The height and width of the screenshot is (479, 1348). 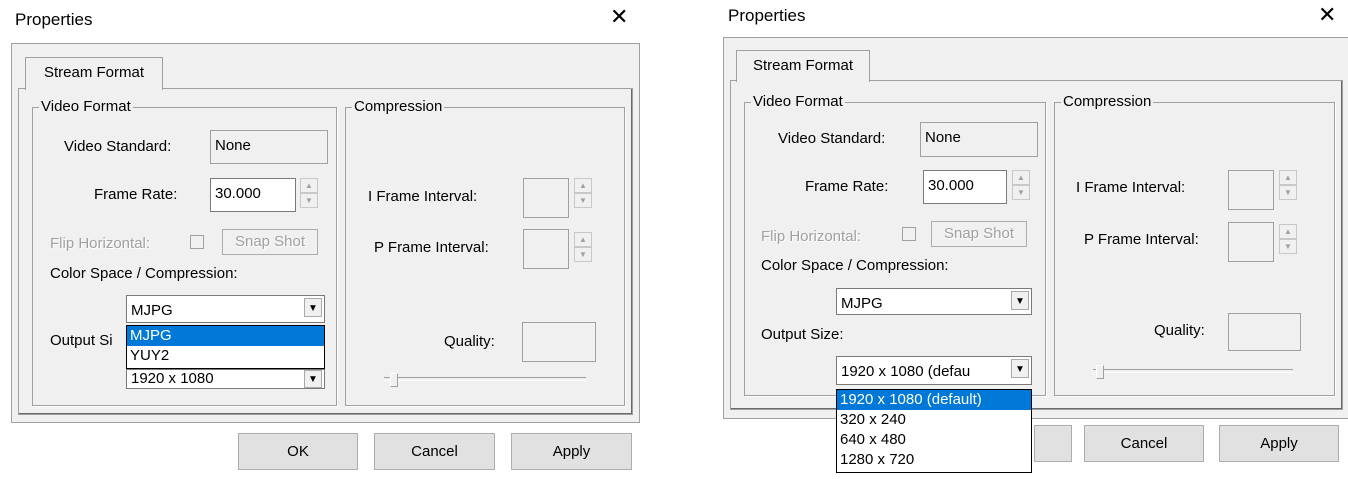 I want to click on list-item: 1920 x 1080 (default), so click(x=934, y=400).